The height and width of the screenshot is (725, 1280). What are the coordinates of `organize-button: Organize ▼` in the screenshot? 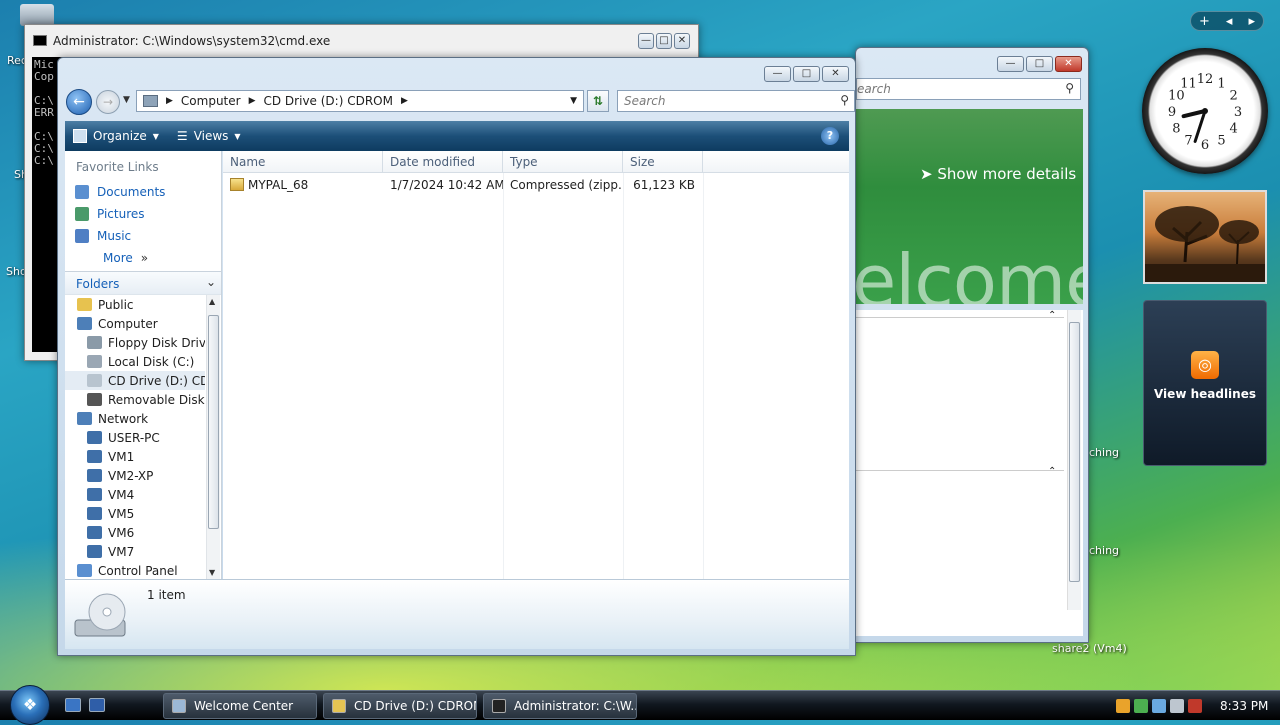 It's located at (116, 136).